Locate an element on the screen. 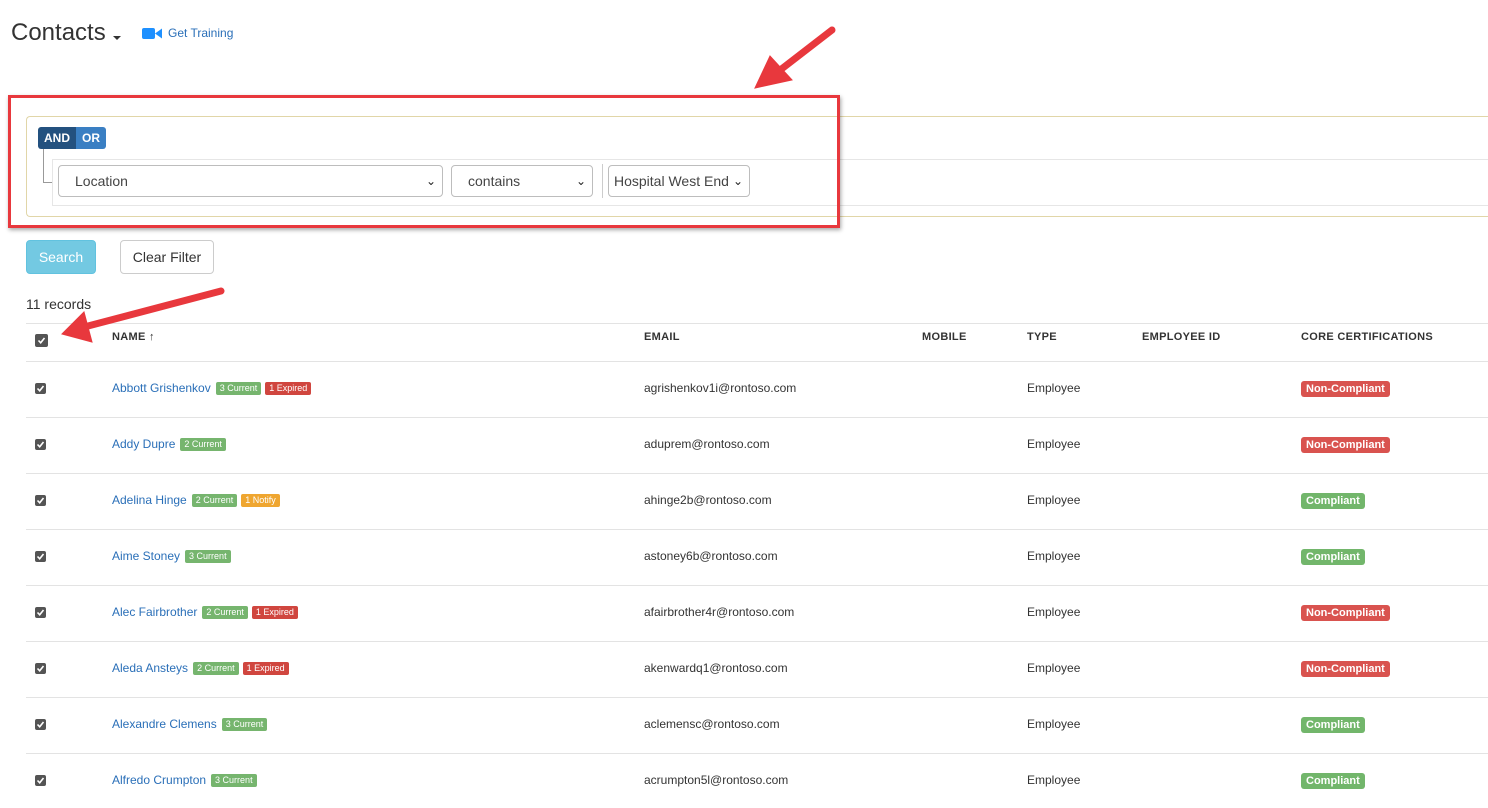 This screenshot has width=1488, height=808. contact-name-link: Alfredo Crumpton is located at coordinates (159, 780).